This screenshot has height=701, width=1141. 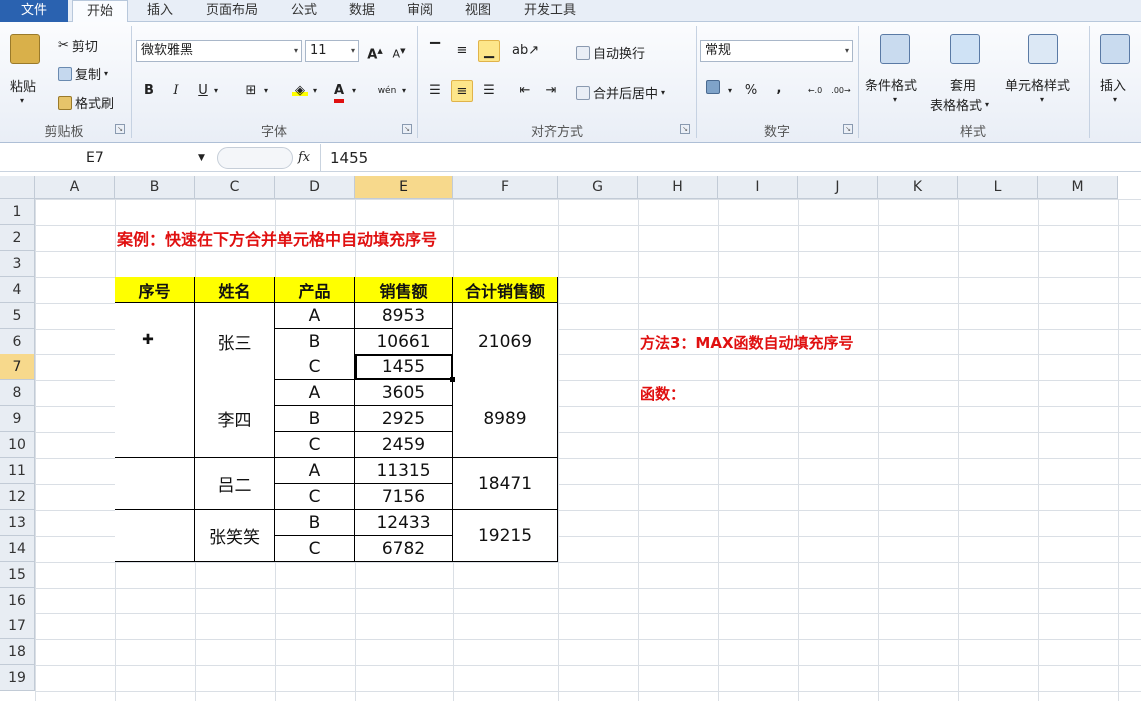 I want to click on tab-data: 数据, so click(x=362, y=11).